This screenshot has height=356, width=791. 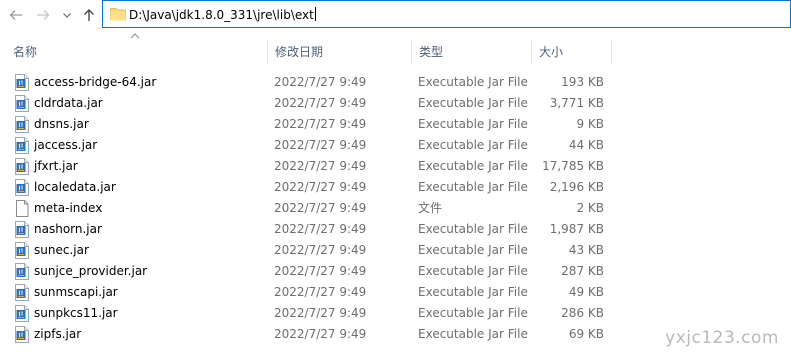 What do you see at coordinates (582, 82) in the screenshot?
I see `file-size: 193 KB` at bounding box center [582, 82].